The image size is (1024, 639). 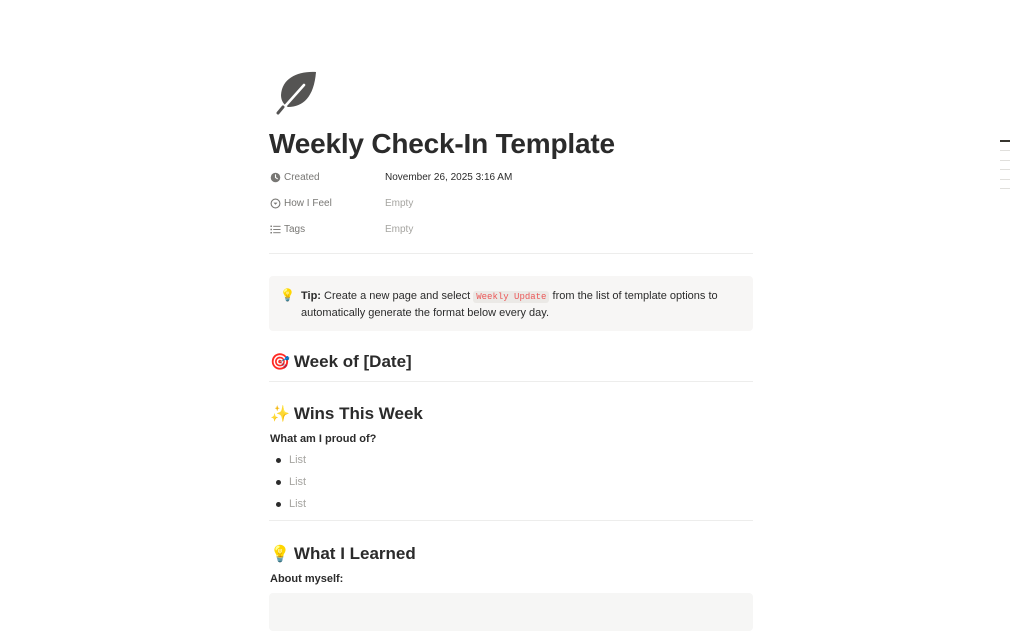 What do you see at coordinates (1005, 141) in the screenshot?
I see `toc-marker-active` at bounding box center [1005, 141].